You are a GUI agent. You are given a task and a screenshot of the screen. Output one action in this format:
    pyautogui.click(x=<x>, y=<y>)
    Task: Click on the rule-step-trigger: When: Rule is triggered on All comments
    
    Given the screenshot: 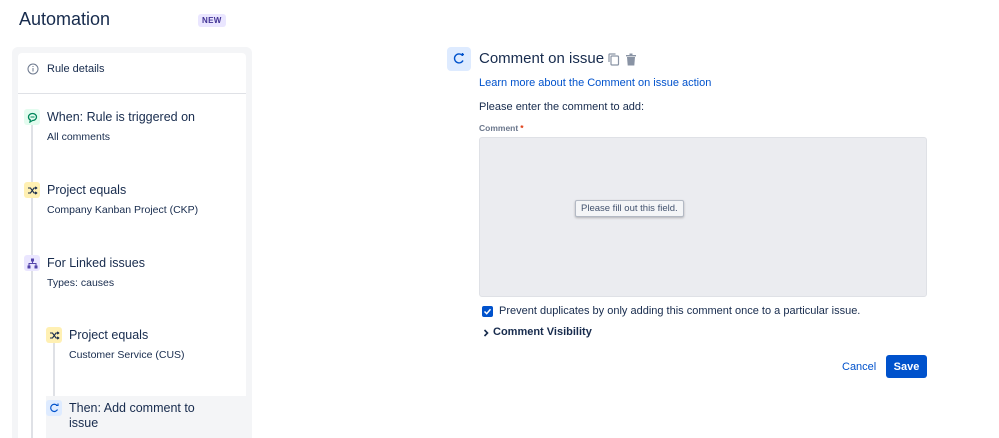 What is the action you would take?
    pyautogui.click(x=132, y=125)
    